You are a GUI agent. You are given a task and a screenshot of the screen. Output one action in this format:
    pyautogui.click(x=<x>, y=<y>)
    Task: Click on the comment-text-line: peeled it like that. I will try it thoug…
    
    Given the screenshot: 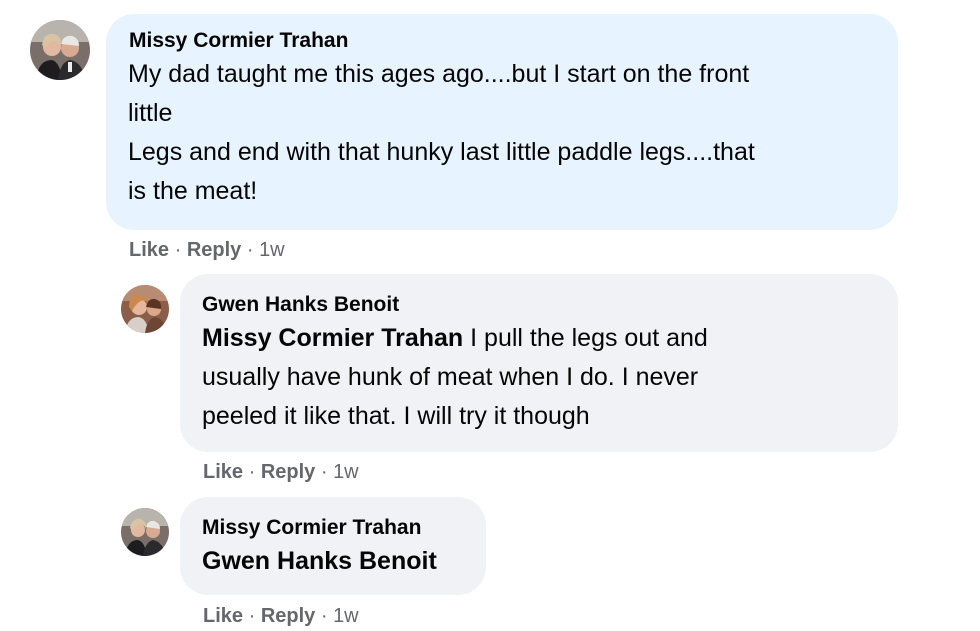 What is the action you would take?
    pyautogui.click(x=396, y=416)
    